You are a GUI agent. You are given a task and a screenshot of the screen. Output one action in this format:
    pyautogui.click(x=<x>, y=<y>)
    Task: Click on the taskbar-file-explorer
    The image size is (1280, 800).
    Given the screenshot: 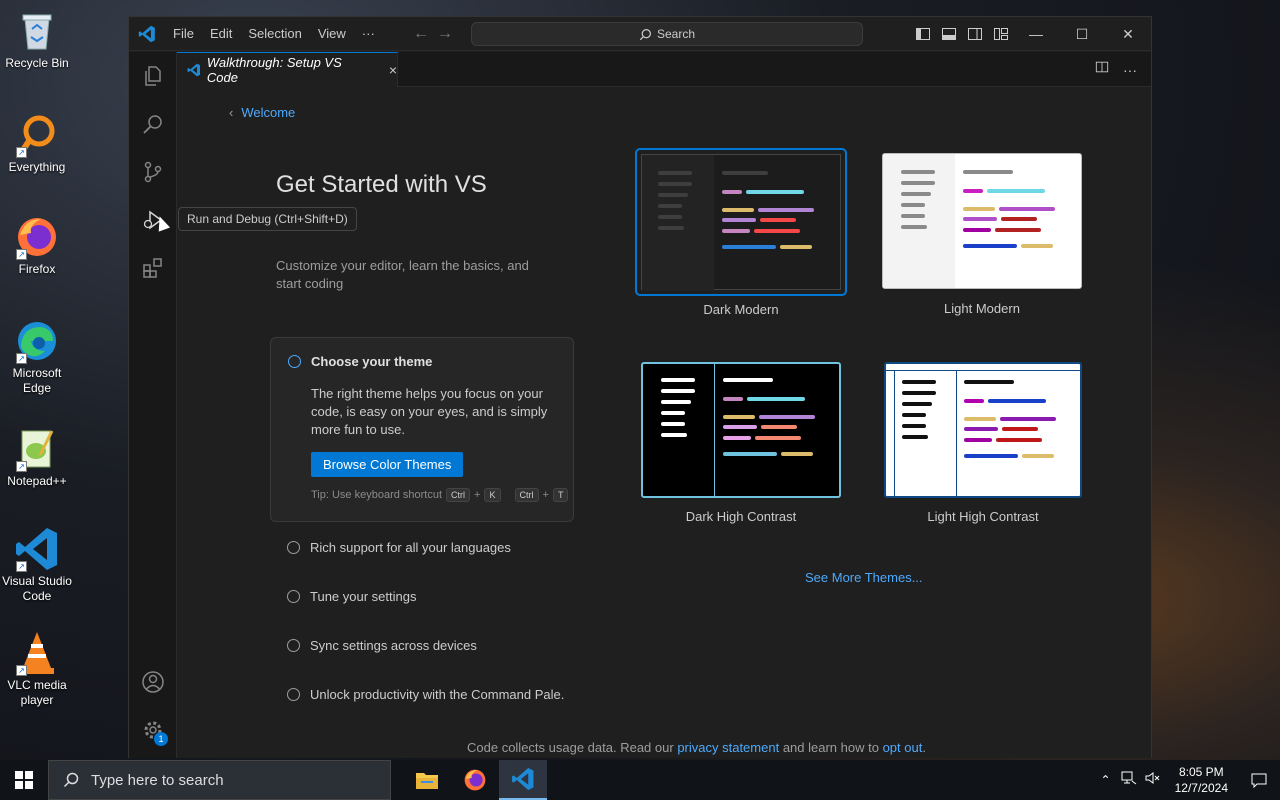 What is the action you would take?
    pyautogui.click(x=427, y=780)
    